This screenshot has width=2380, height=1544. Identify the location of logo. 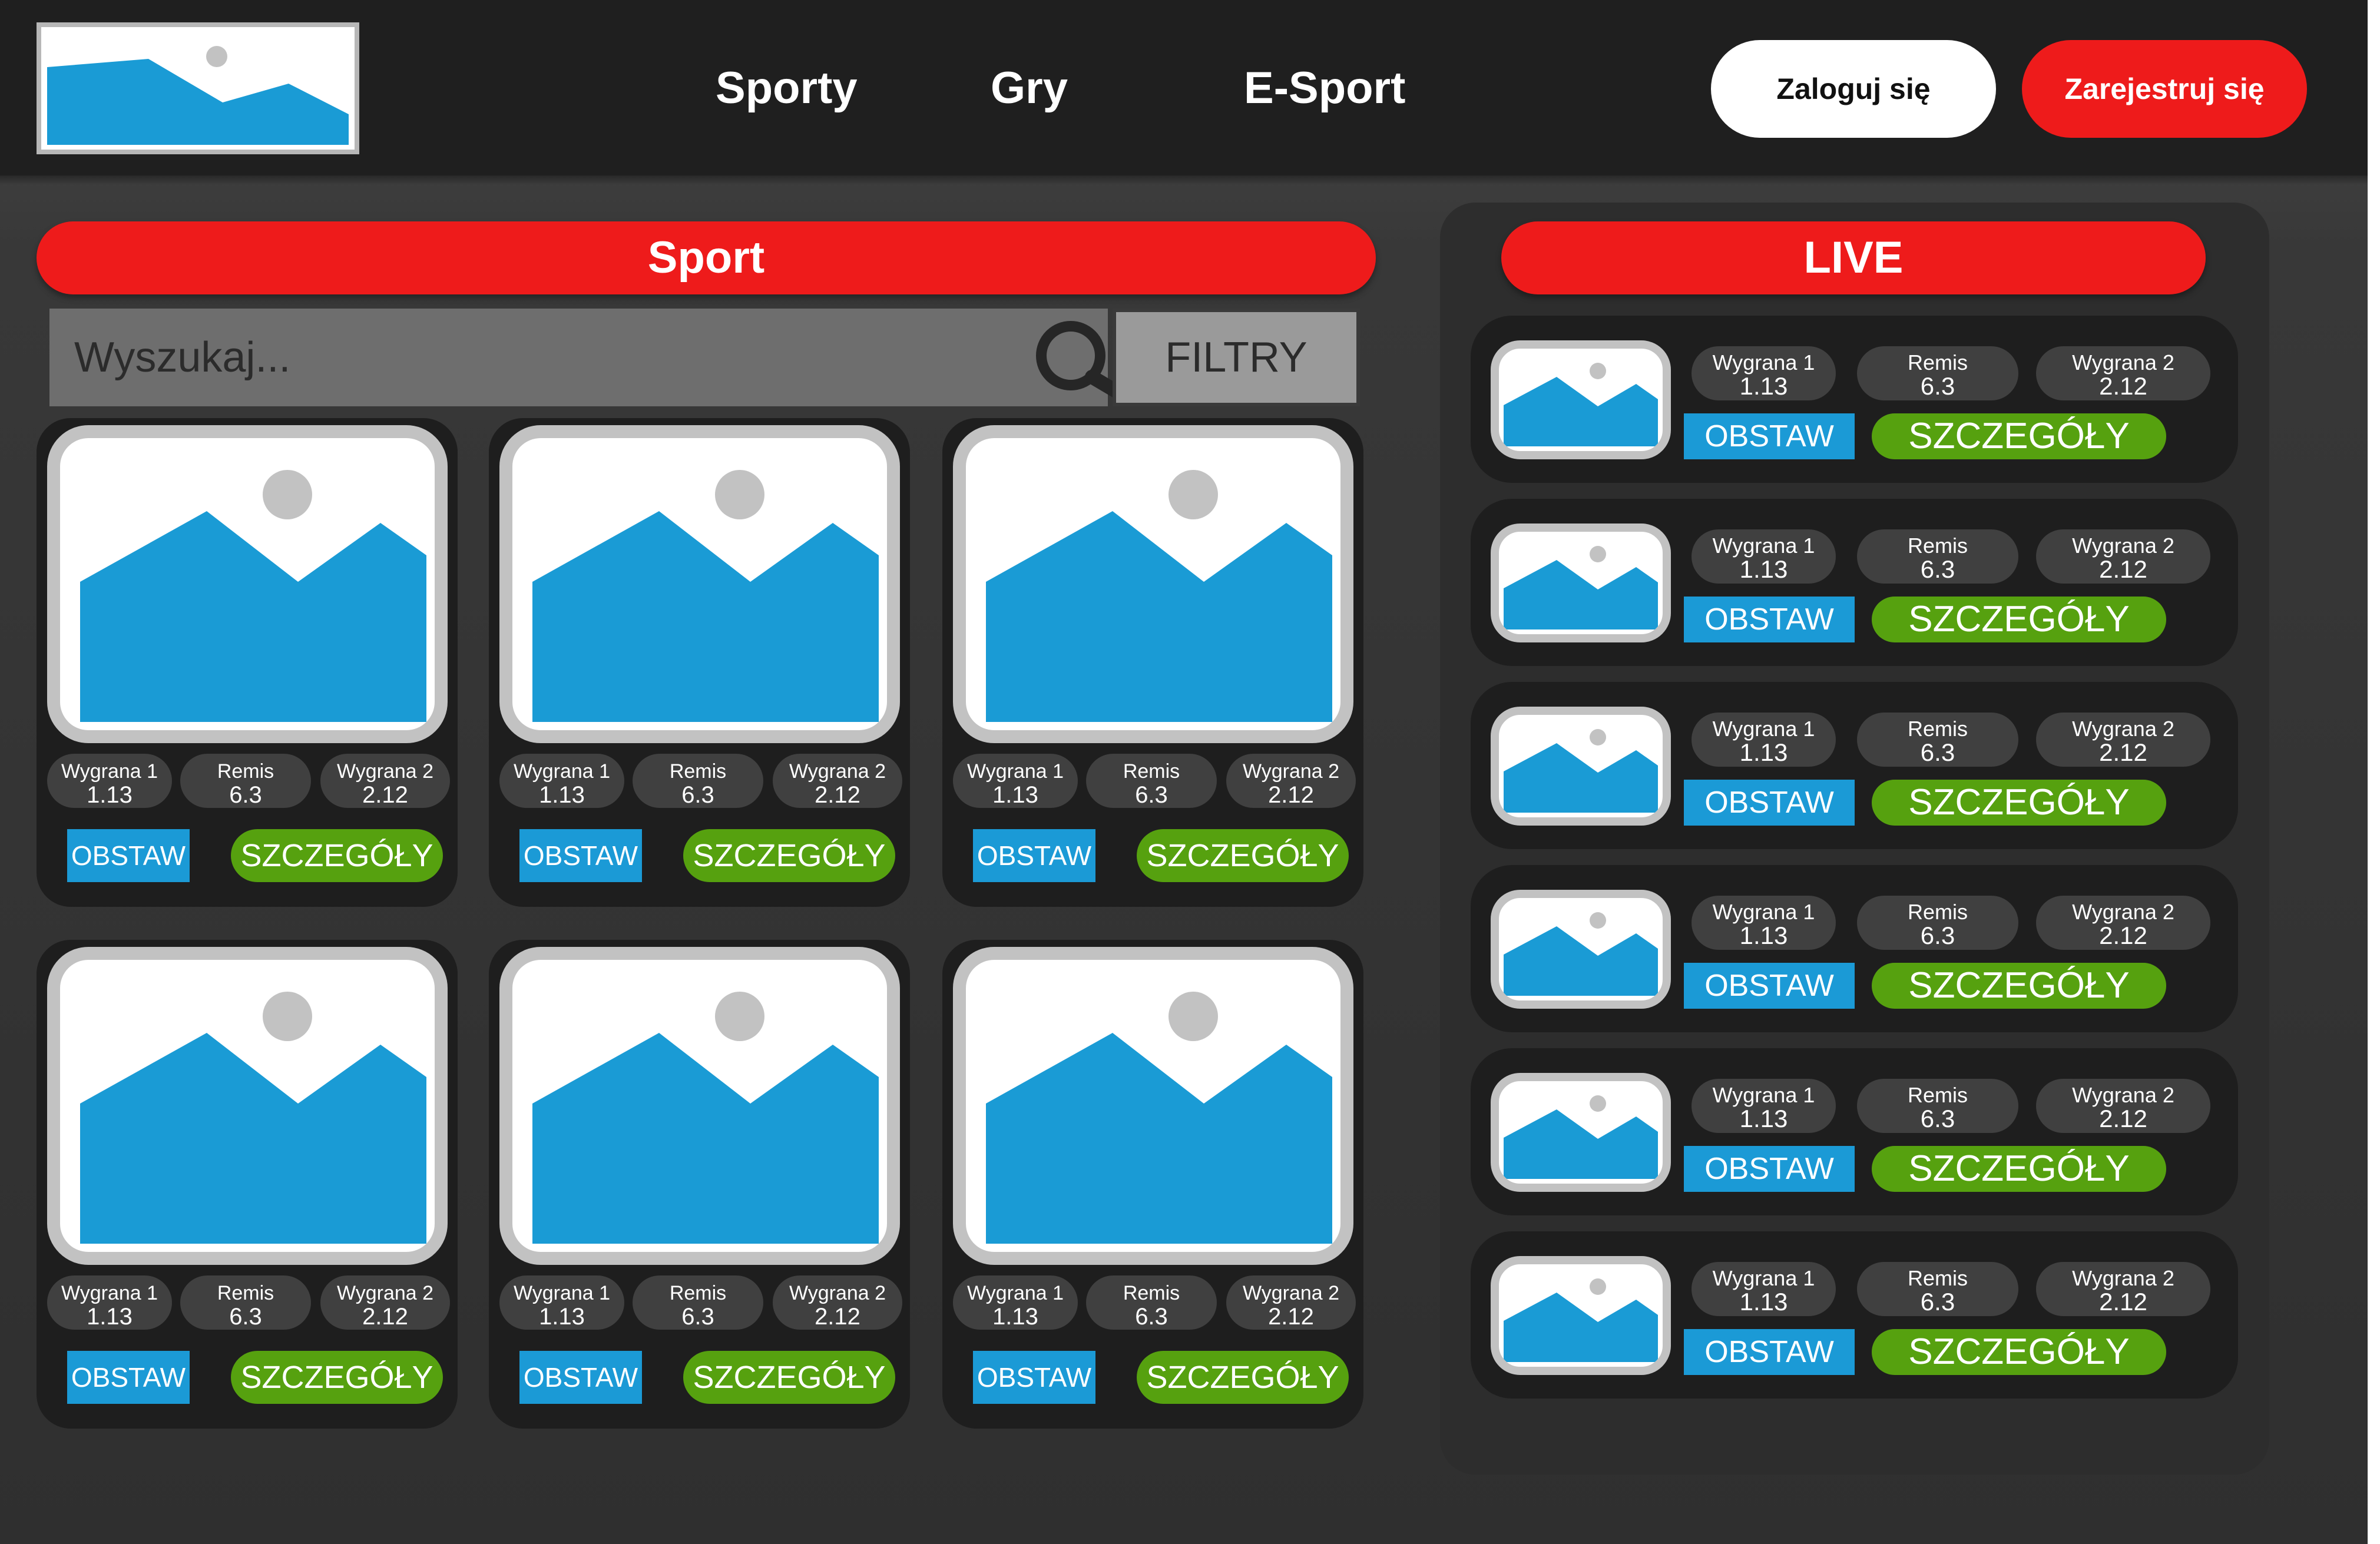
(198, 88).